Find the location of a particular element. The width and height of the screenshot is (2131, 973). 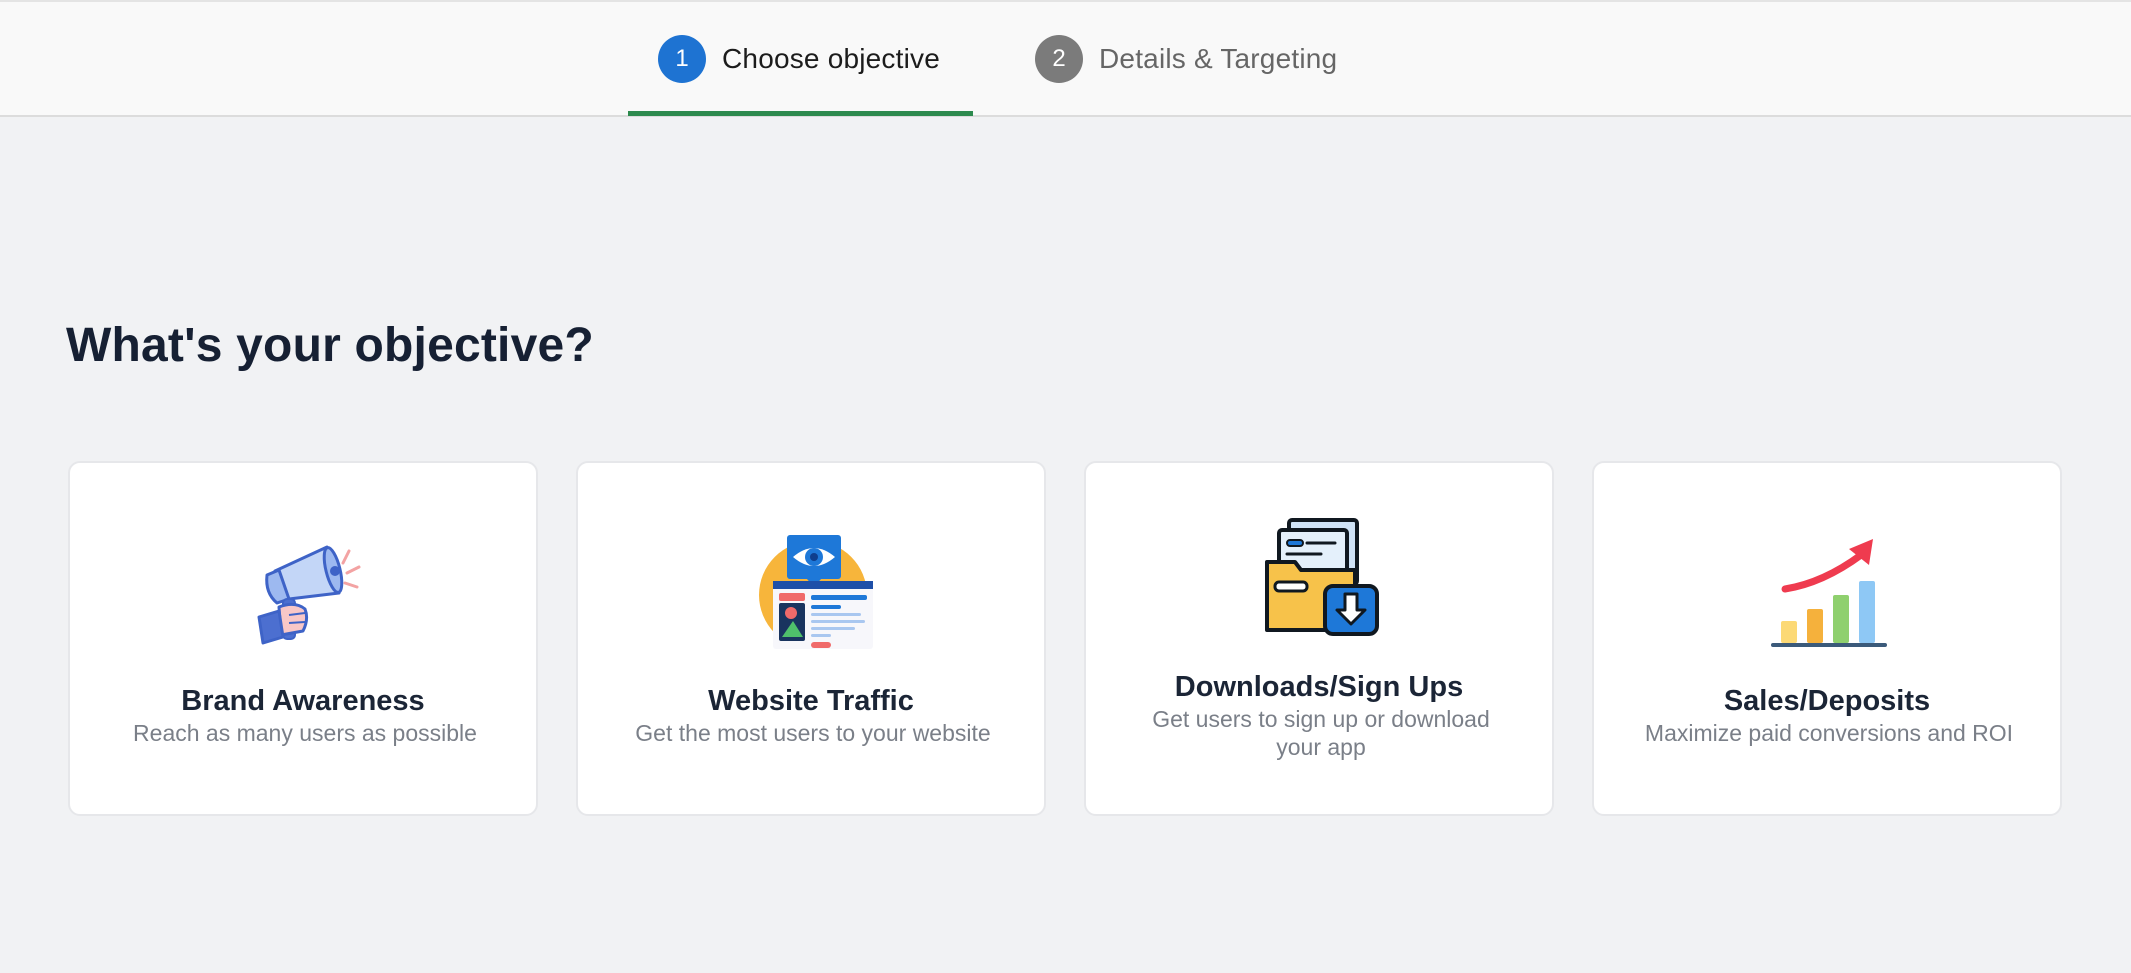

step-number-badge: 1 is located at coordinates (682, 58).